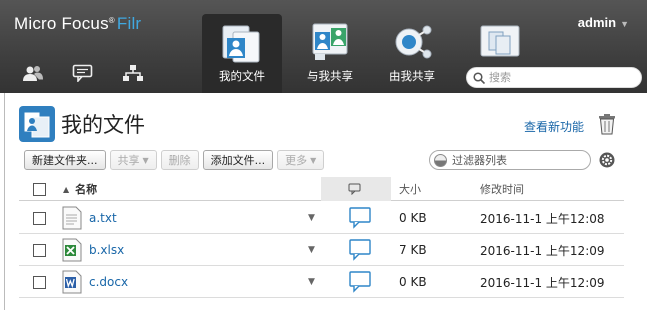 The width and height of the screenshot is (647, 310). I want to click on name-column-label: 名称, so click(86, 189).